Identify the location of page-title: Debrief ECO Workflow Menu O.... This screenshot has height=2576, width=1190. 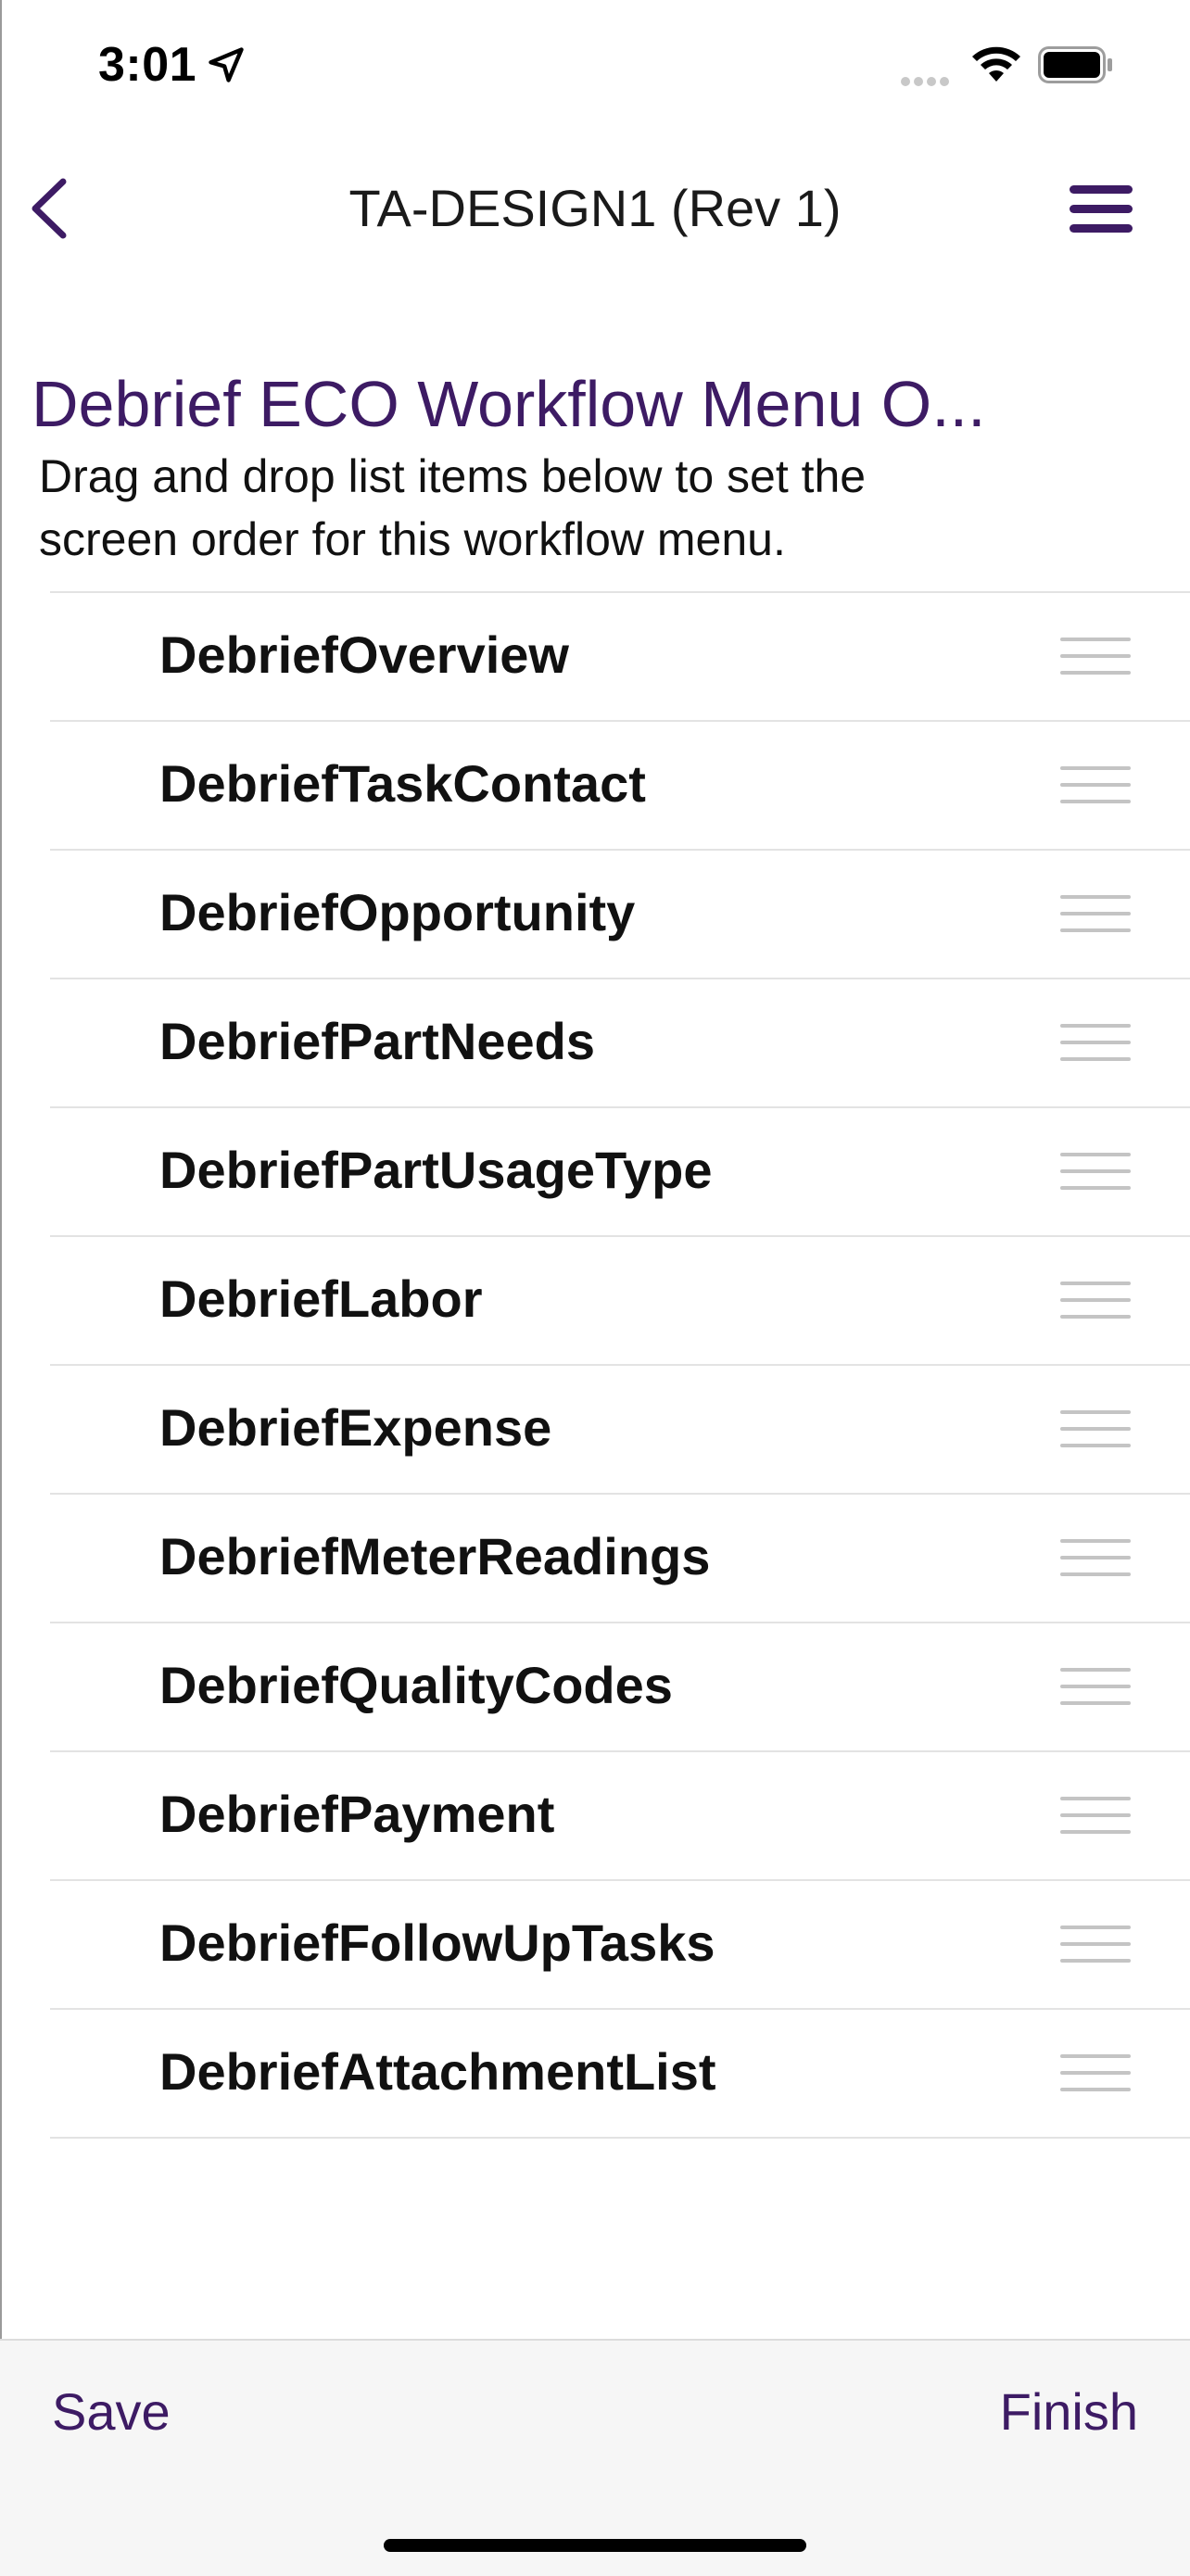
(509, 404).